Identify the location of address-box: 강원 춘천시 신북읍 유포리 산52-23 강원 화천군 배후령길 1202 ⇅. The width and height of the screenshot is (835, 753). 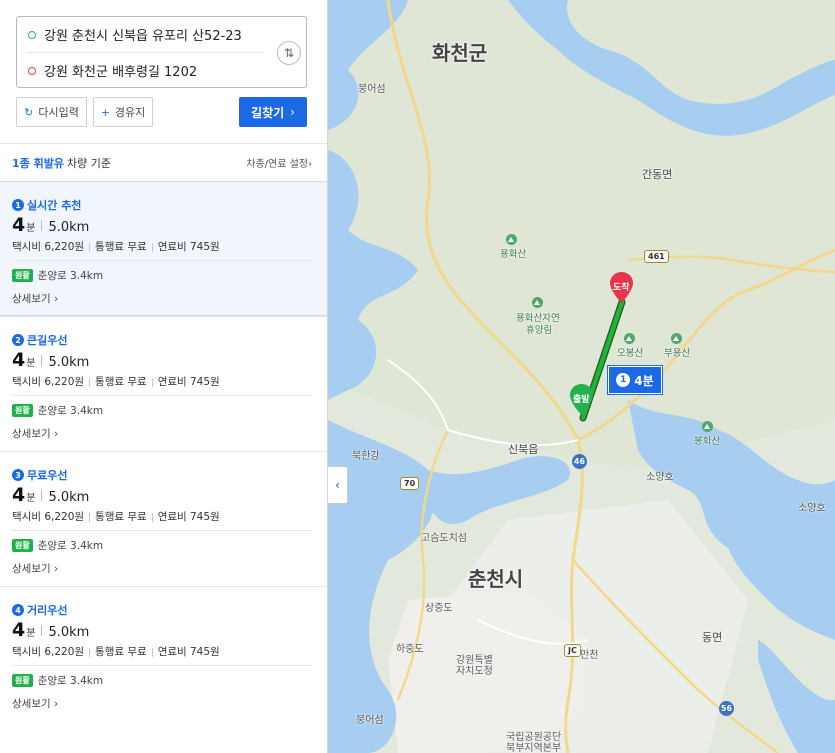
(161, 52).